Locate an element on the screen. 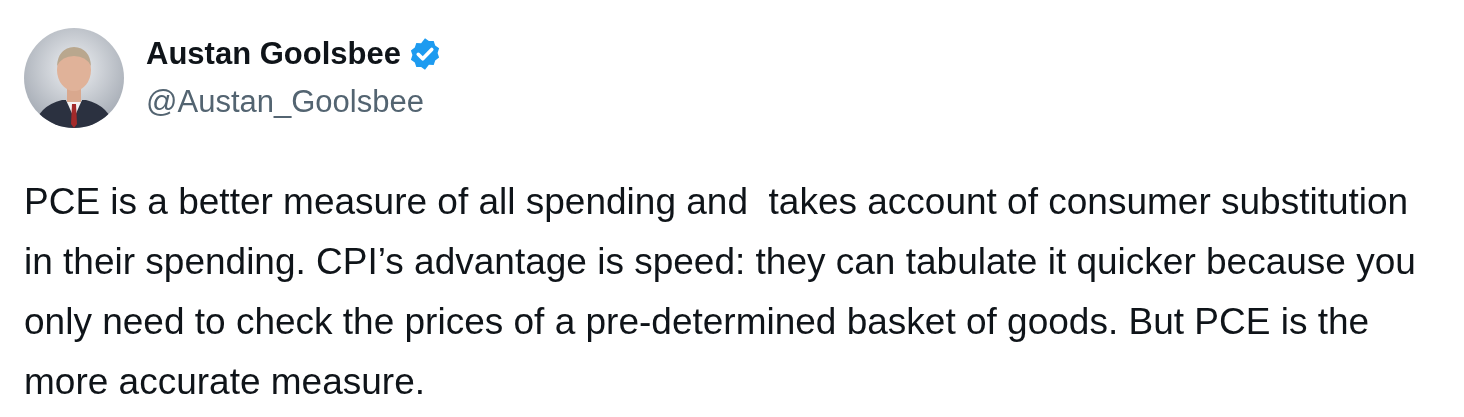 The width and height of the screenshot is (1464, 417). author-name: Austan Goolsbee is located at coordinates (273, 54).